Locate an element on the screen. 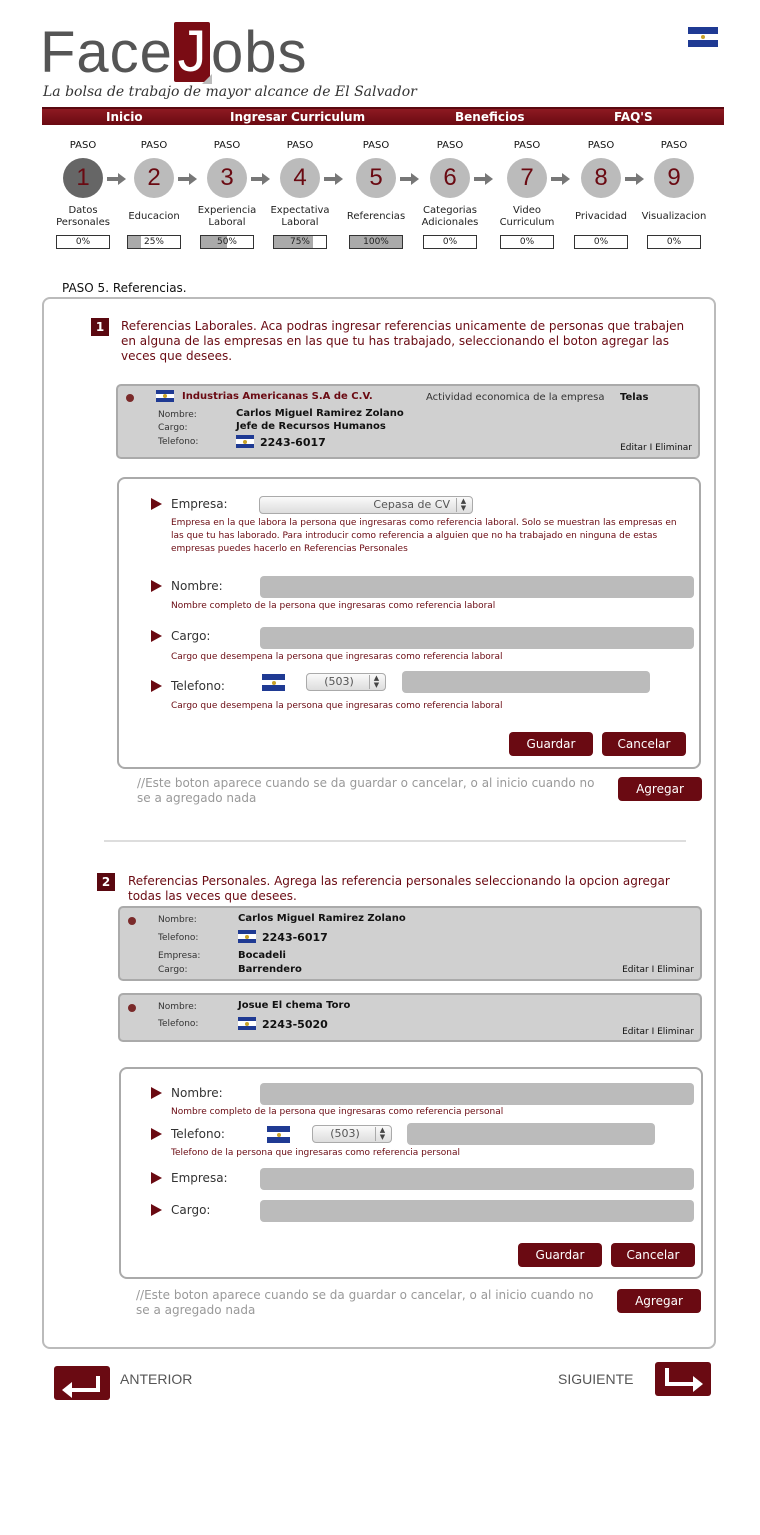 This screenshot has height=1535, width=760. nav-beneficios: Beneficios is located at coordinates (489, 117).